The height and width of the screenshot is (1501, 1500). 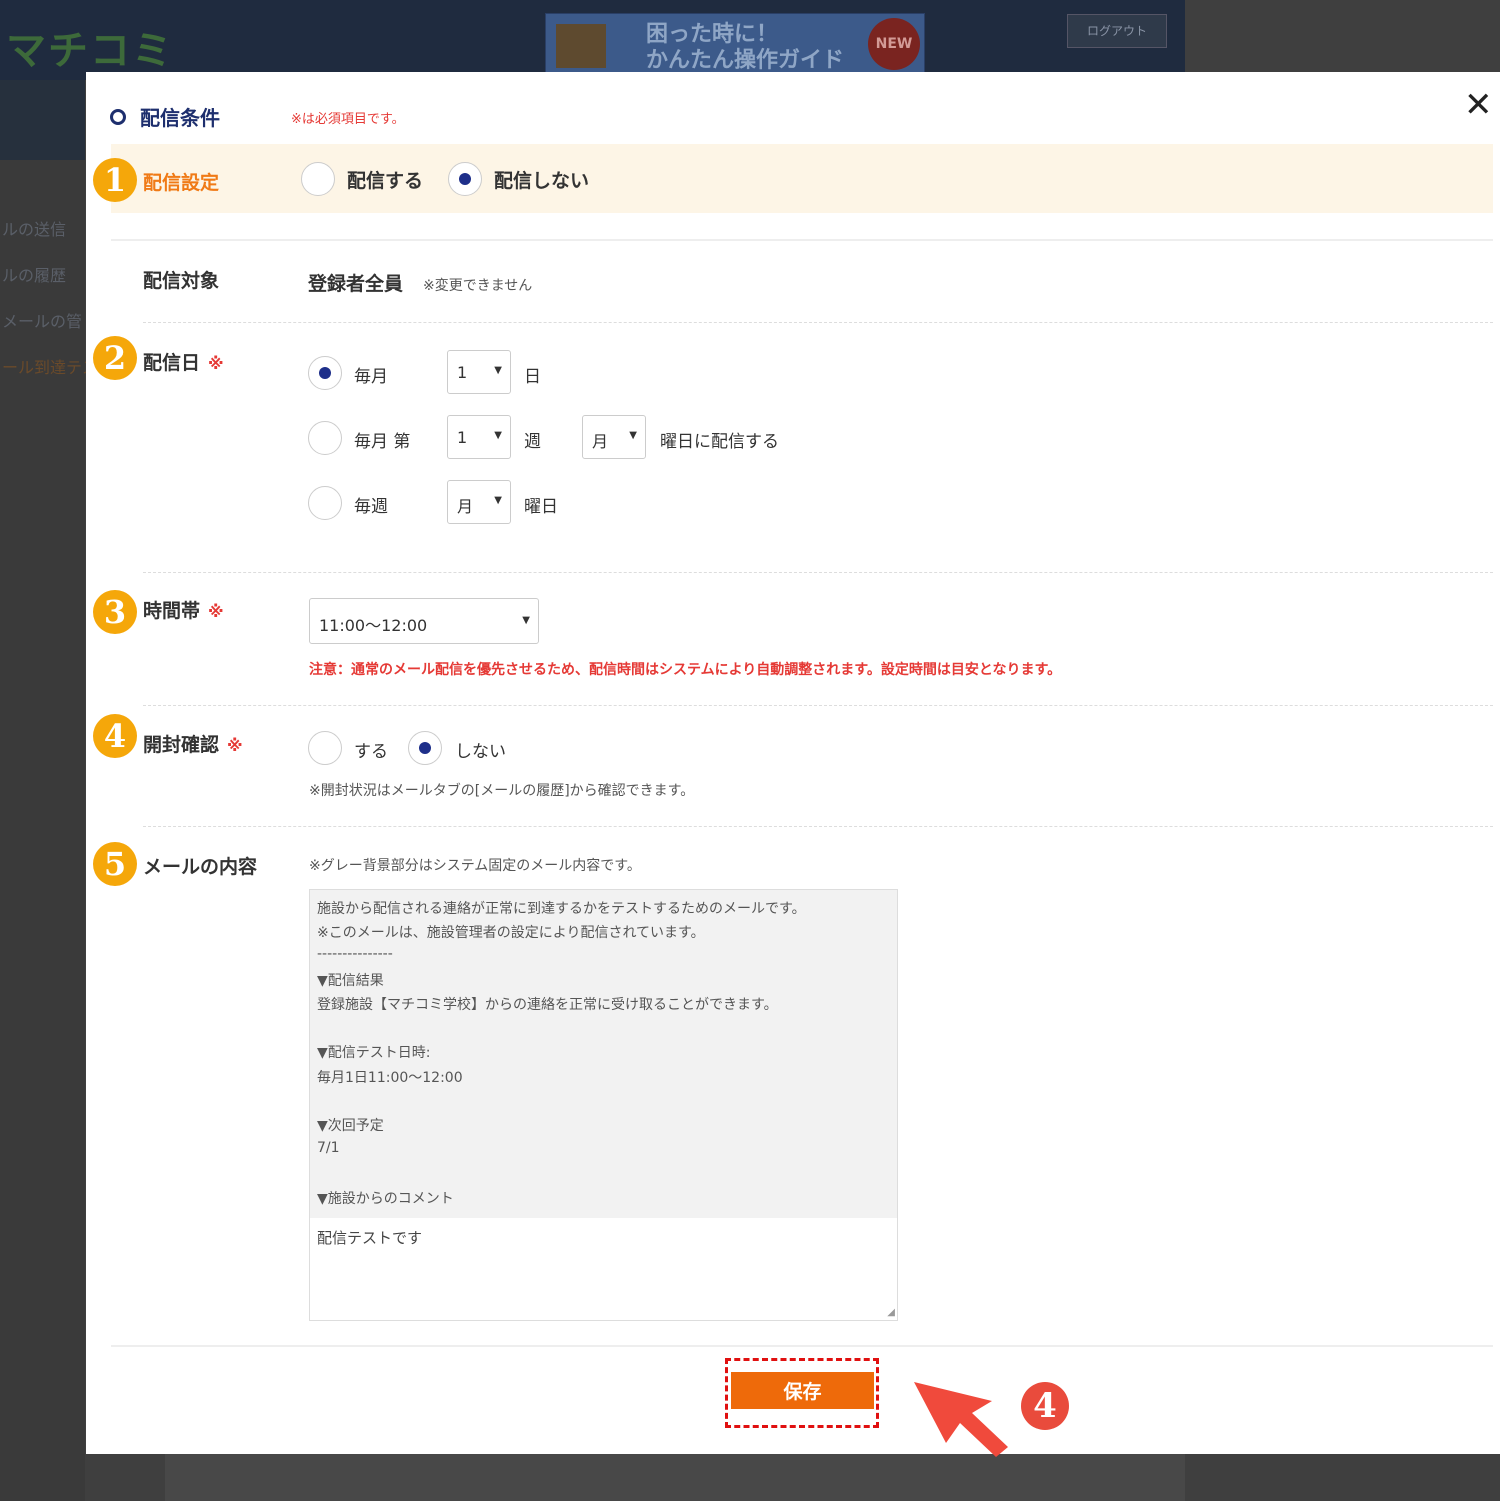 What do you see at coordinates (371, 752) in the screenshot?
I see `radio-open-check-yes-label: する` at bounding box center [371, 752].